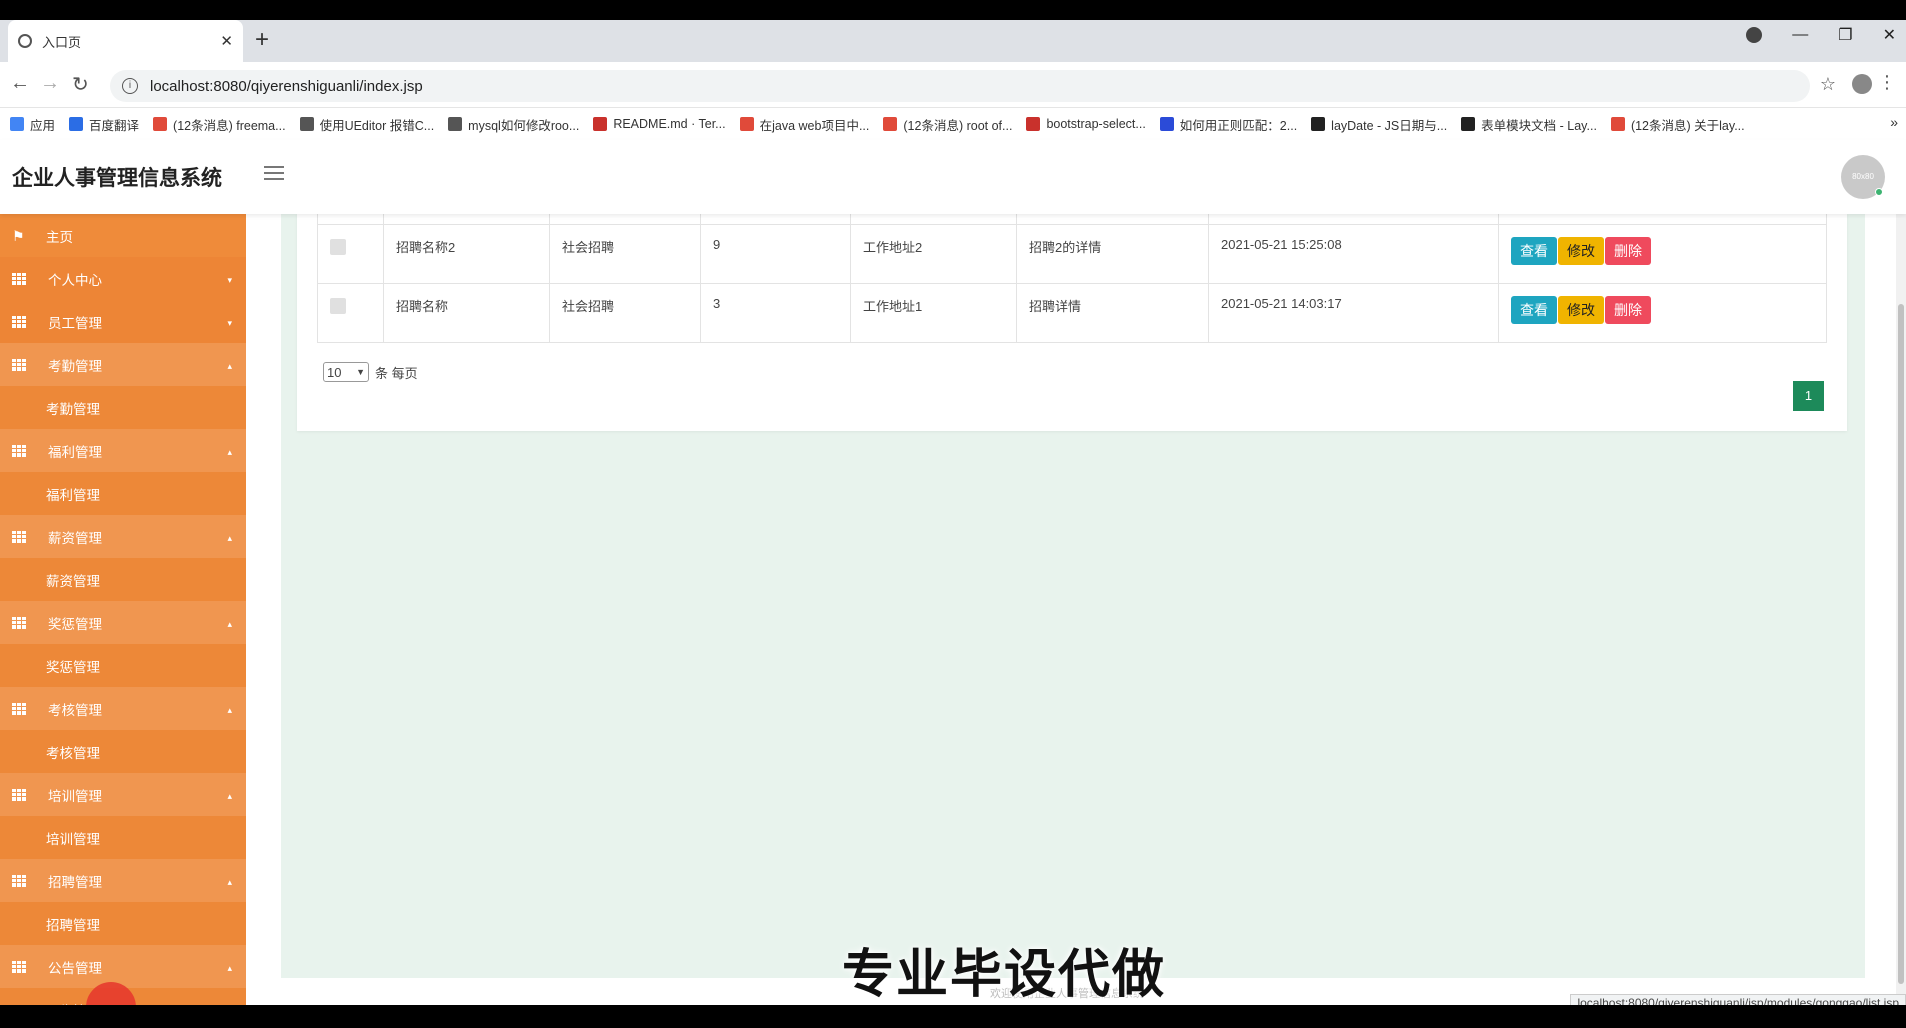 Image resolution: width=1906 pixels, height=1028 pixels. What do you see at coordinates (32, 124) in the screenshot?
I see `bookmark-item: 应用` at bounding box center [32, 124].